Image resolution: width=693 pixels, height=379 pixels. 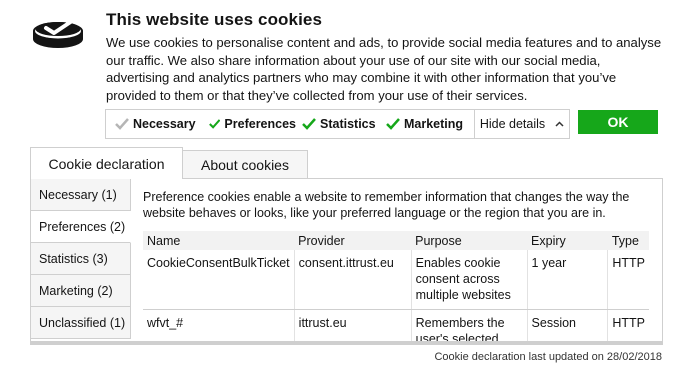 What do you see at coordinates (245, 164) in the screenshot?
I see `tab-about-cookies: About cookies` at bounding box center [245, 164].